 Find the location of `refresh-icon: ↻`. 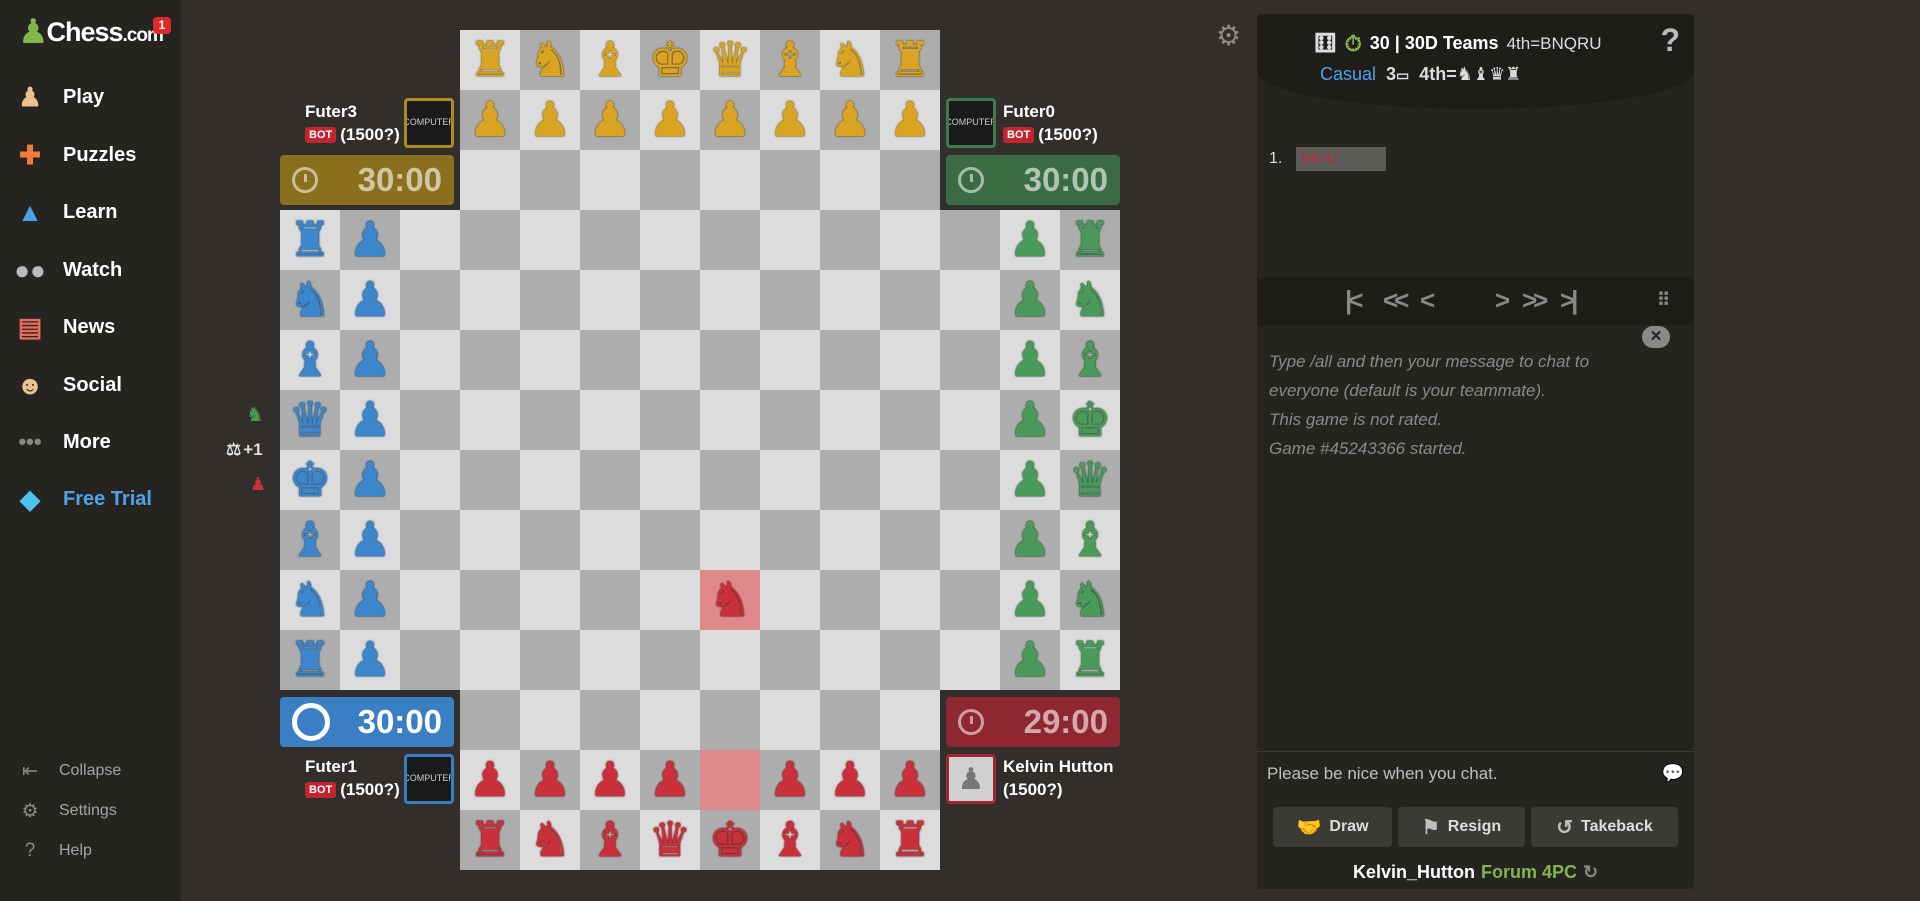

refresh-icon: ↻ is located at coordinates (1590, 872).